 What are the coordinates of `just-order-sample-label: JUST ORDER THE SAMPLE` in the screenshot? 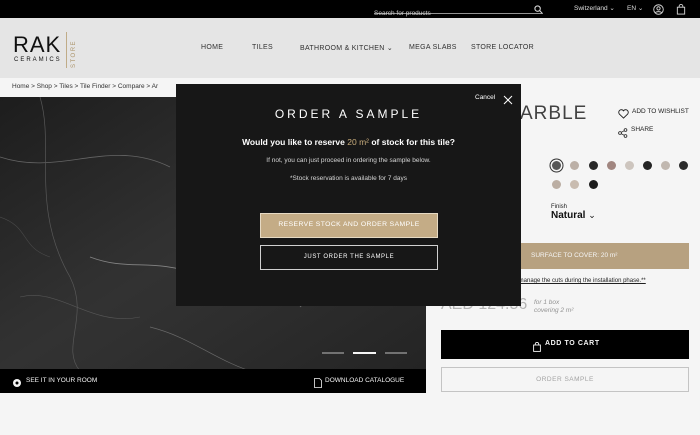 It's located at (349, 257).